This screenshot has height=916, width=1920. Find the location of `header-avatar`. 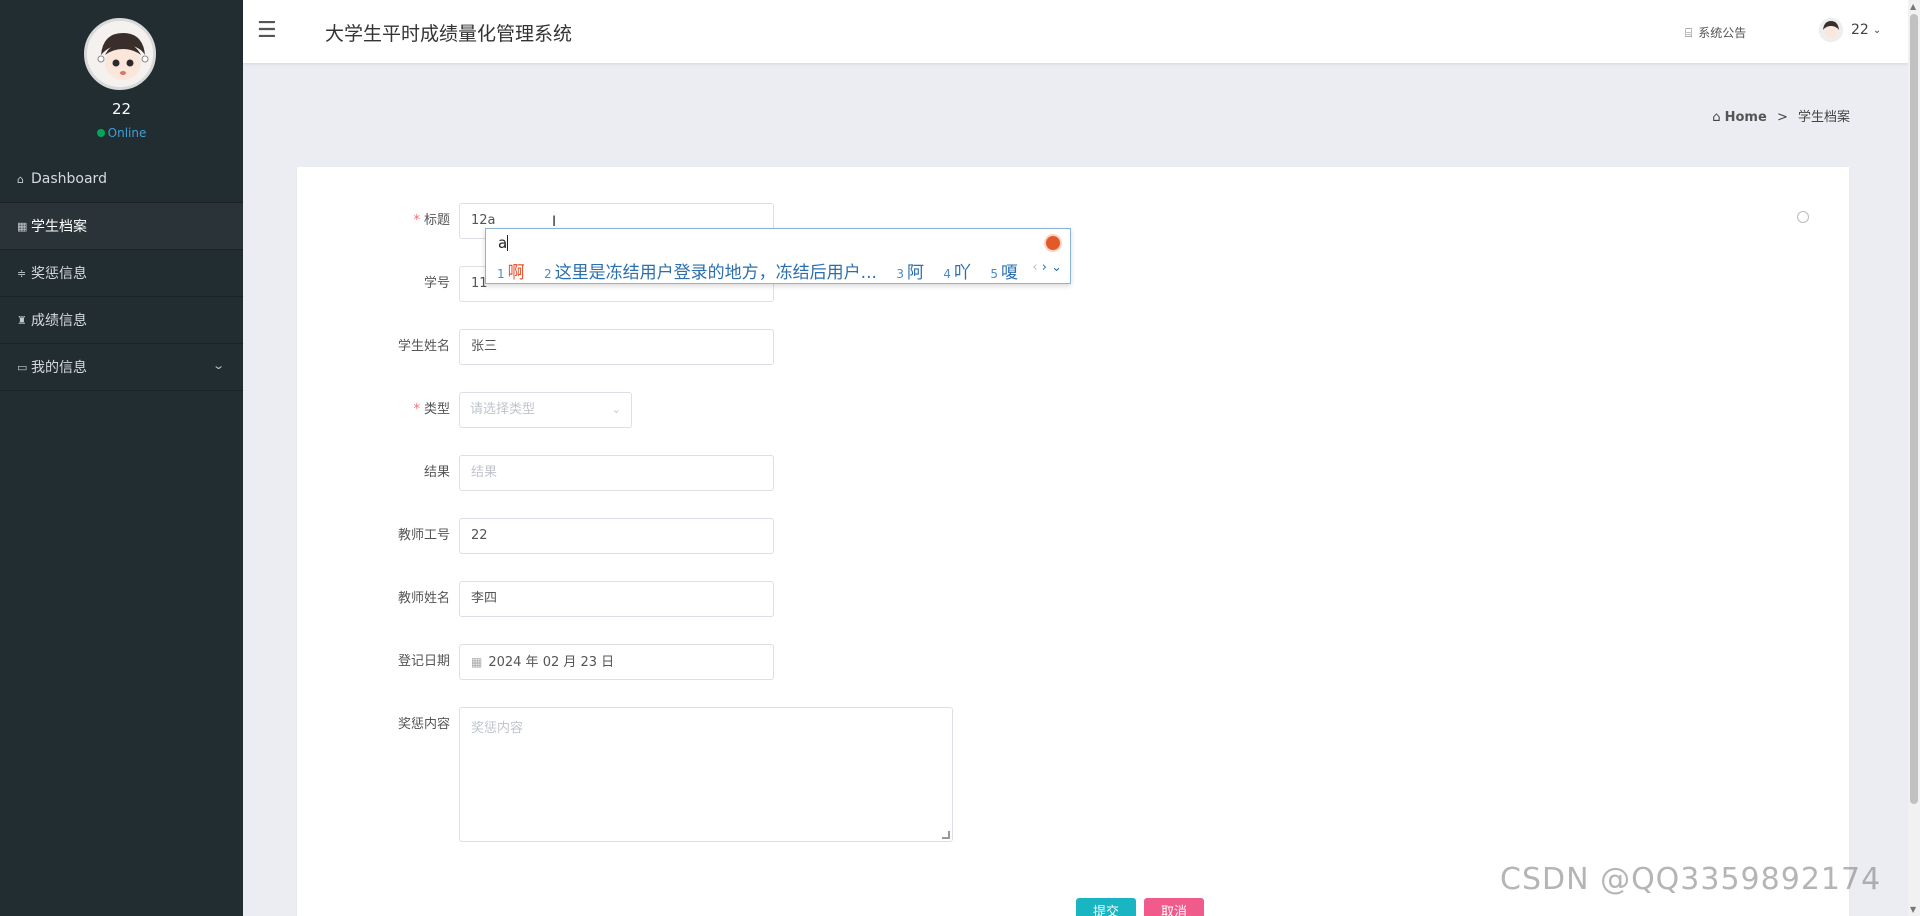

header-avatar is located at coordinates (1831, 30).